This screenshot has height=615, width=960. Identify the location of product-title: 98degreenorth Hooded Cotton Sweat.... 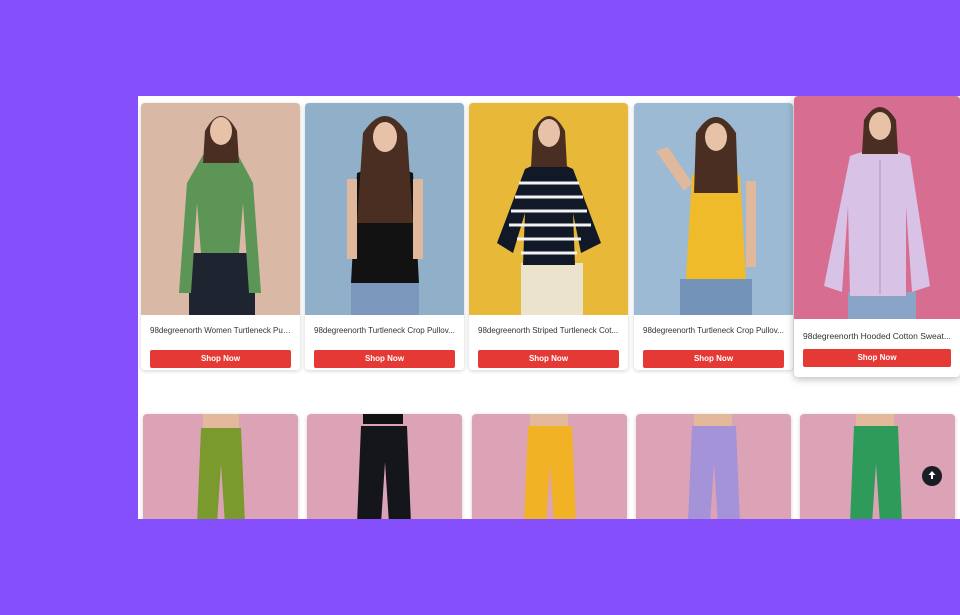
(877, 336).